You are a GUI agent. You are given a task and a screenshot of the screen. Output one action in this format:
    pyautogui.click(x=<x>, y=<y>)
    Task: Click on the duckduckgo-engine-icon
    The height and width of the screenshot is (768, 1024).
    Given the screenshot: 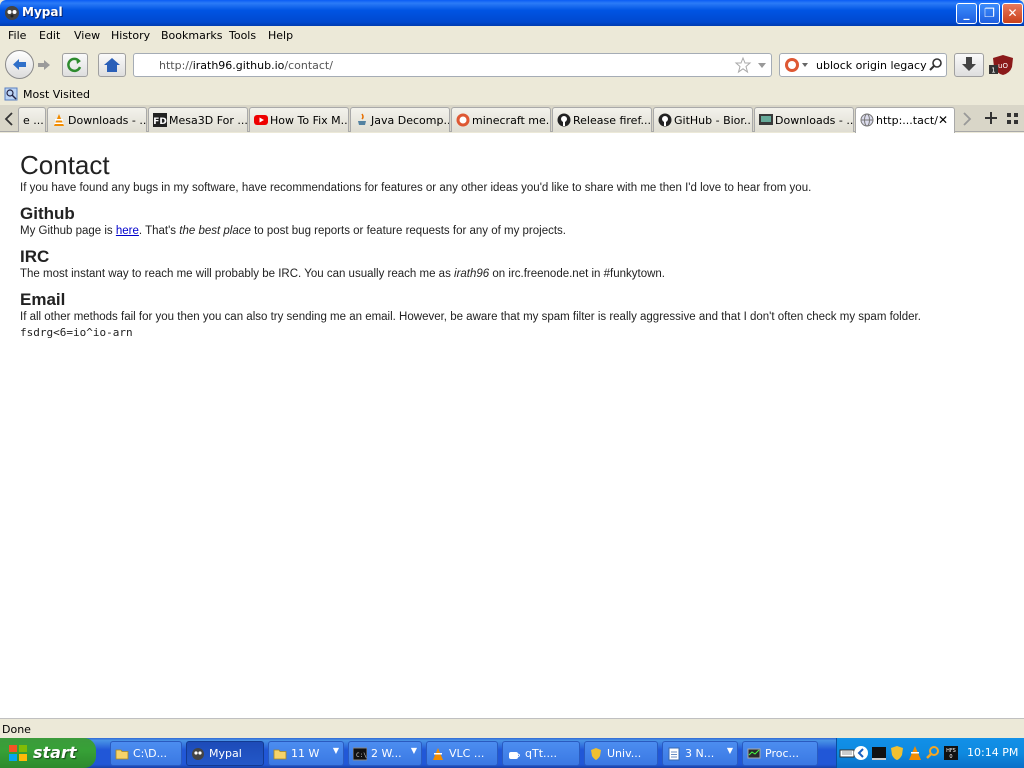 What is the action you would take?
    pyautogui.click(x=797, y=65)
    